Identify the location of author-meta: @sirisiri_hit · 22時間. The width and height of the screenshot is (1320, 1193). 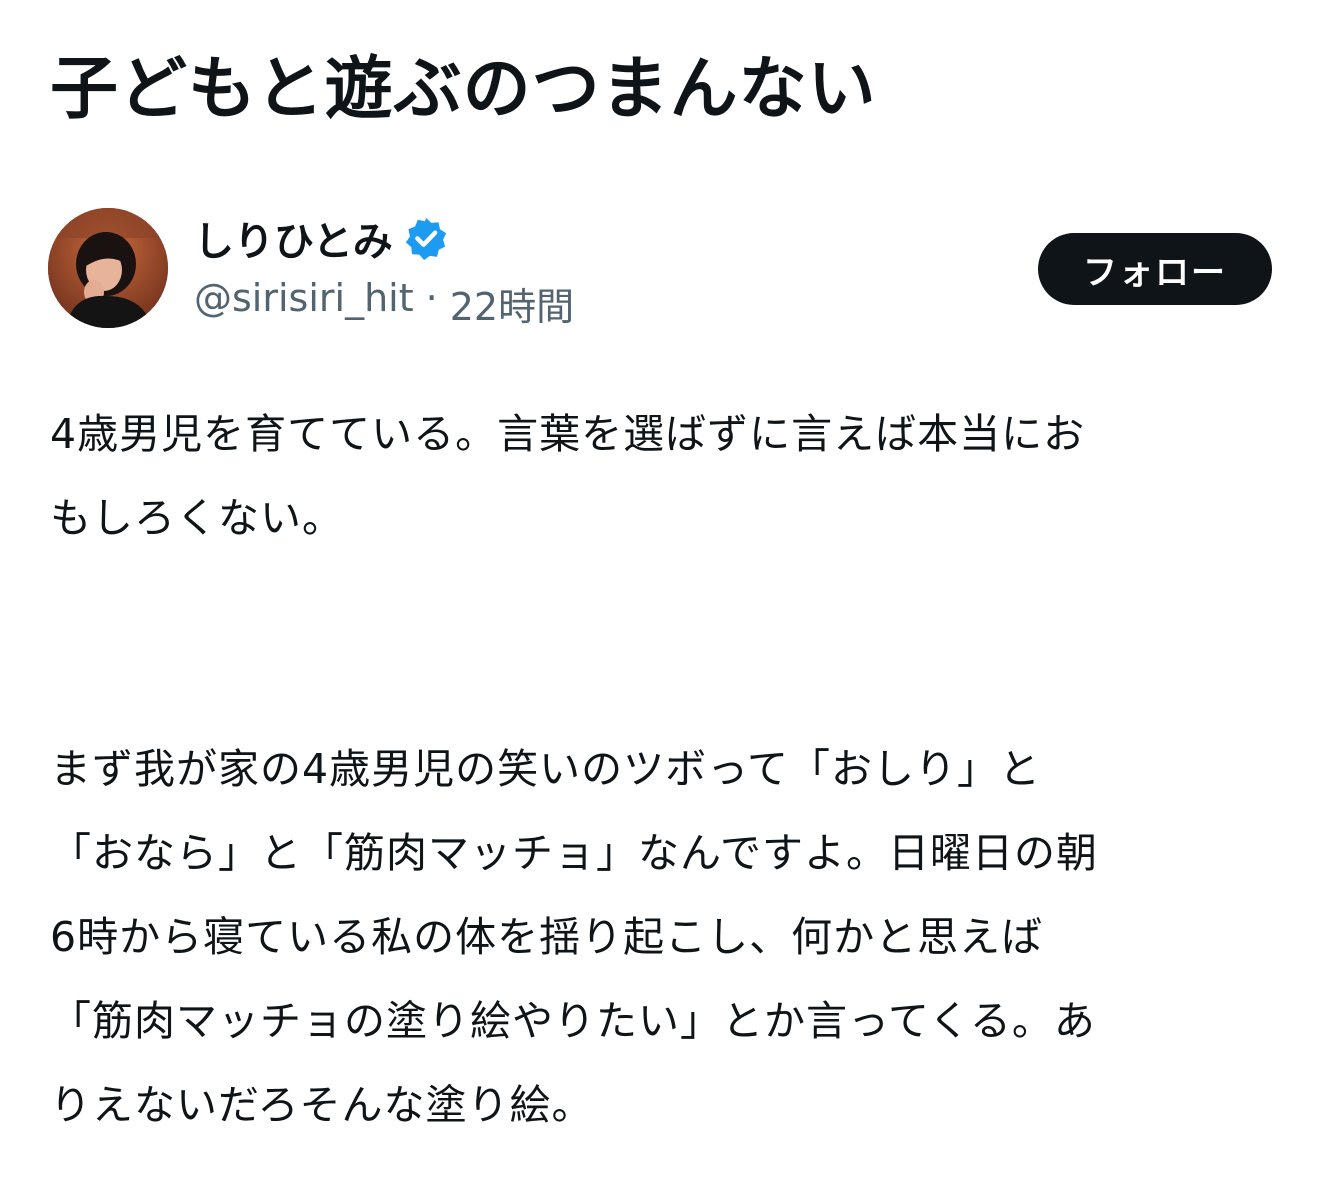
(384, 303).